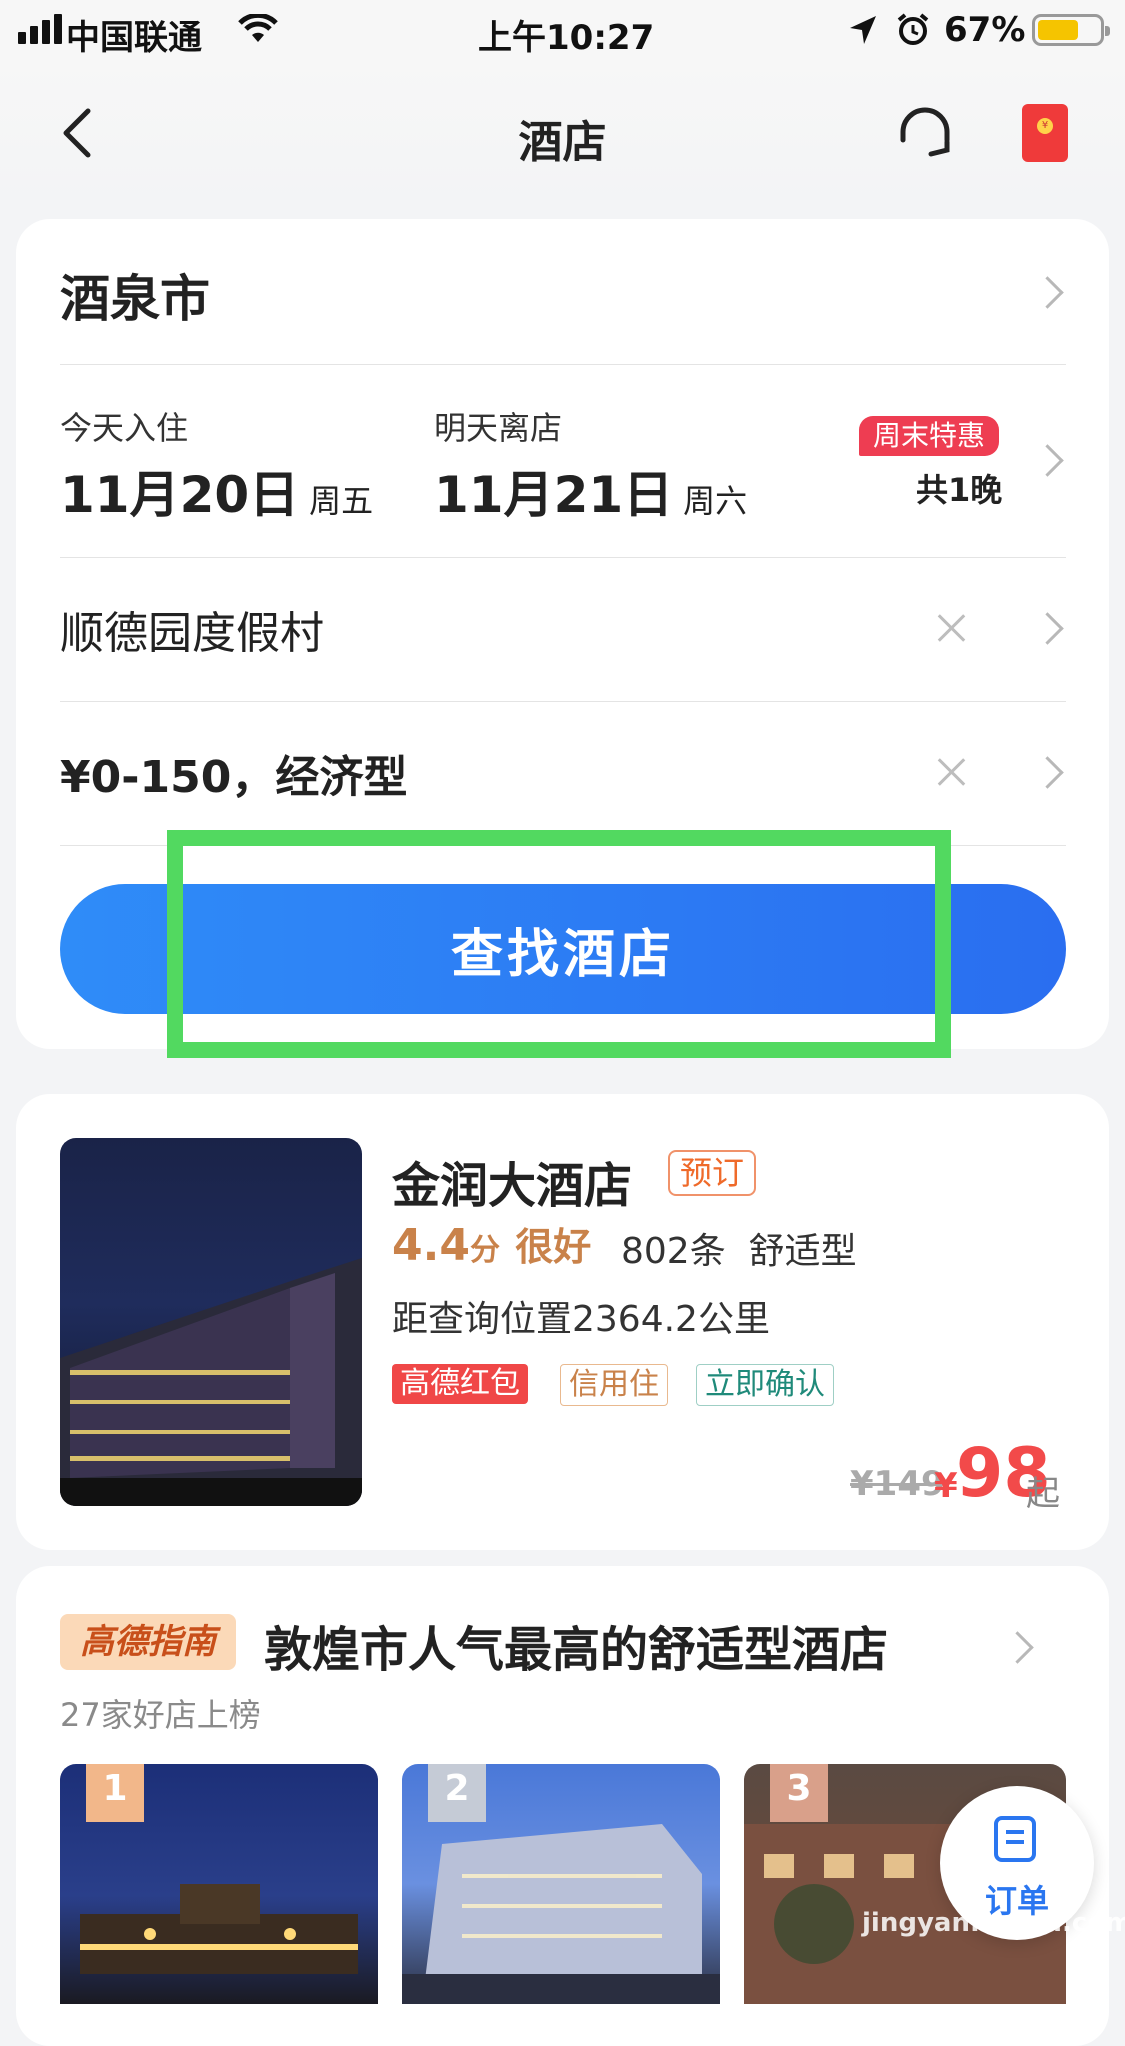 The width and height of the screenshot is (1125, 2046). What do you see at coordinates (341, 501) in the screenshot?
I see `checkin-weekday: 周五` at bounding box center [341, 501].